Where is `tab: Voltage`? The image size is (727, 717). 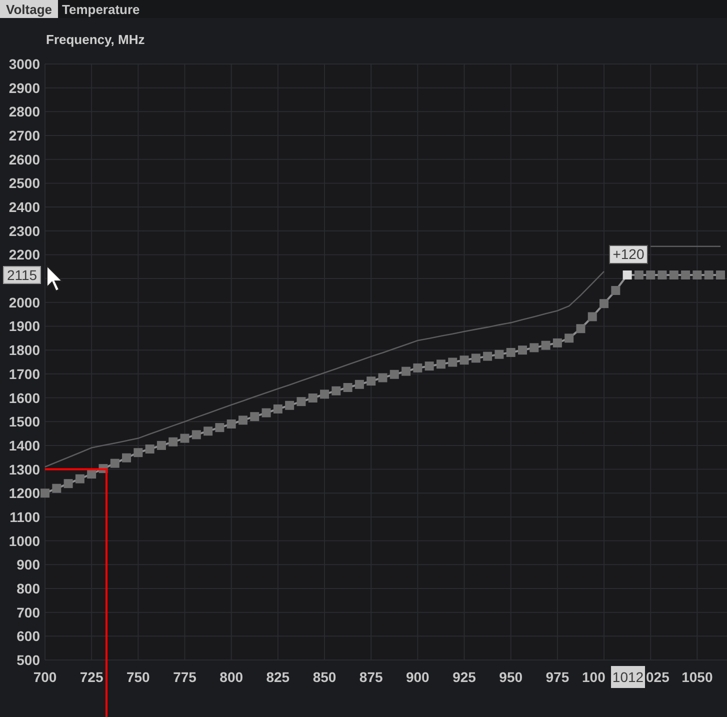
tab: Voltage is located at coordinates (29, 9).